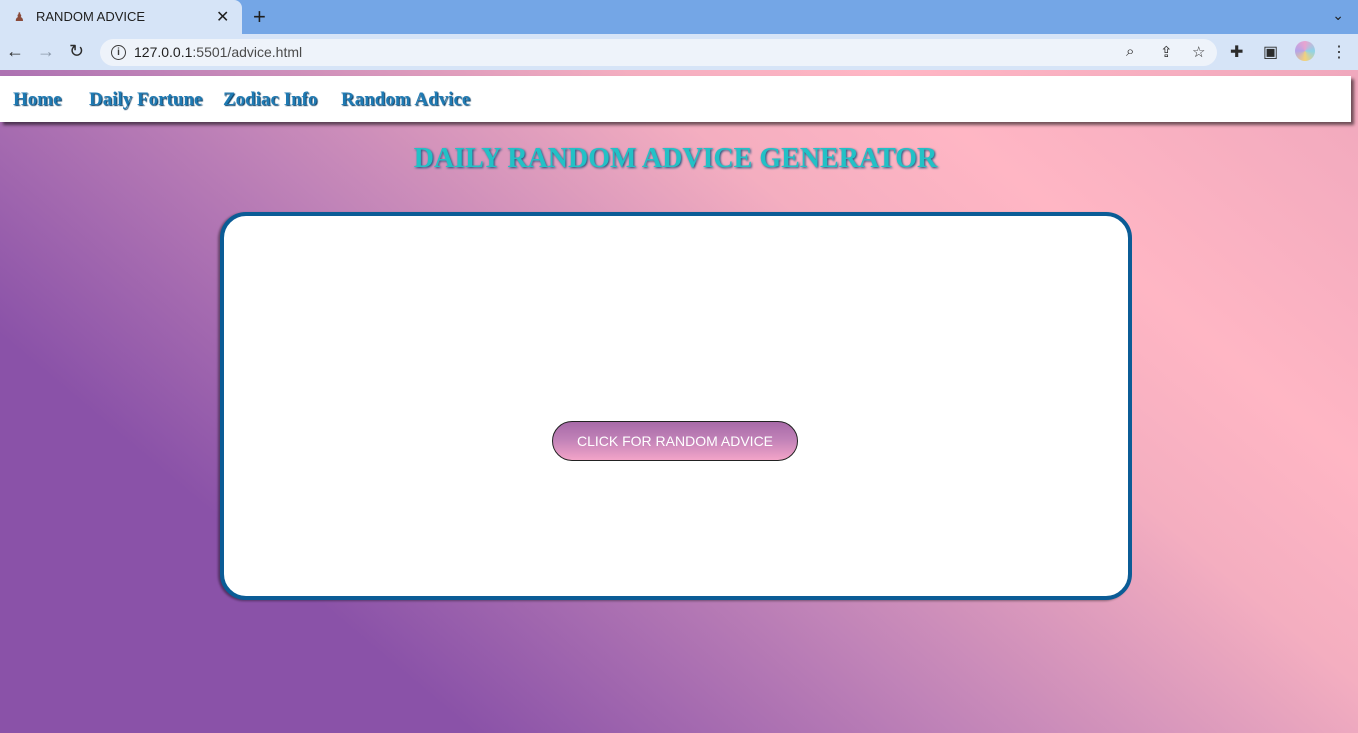 This screenshot has width=1358, height=733. I want to click on nav-link-random-advice: Random Advice, so click(405, 100).